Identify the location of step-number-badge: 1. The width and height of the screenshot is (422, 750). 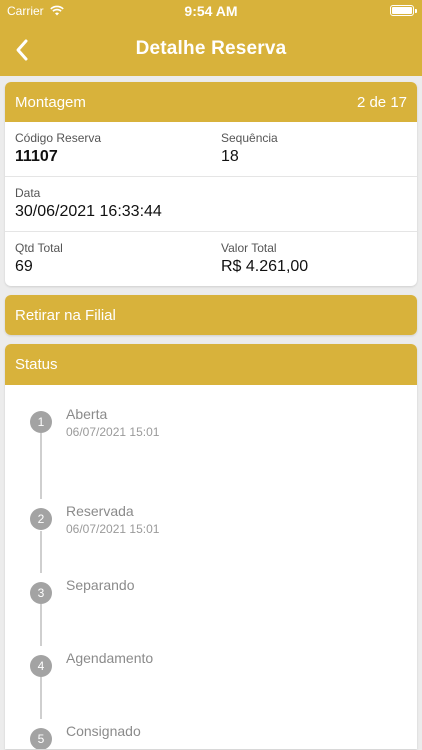
(41, 422).